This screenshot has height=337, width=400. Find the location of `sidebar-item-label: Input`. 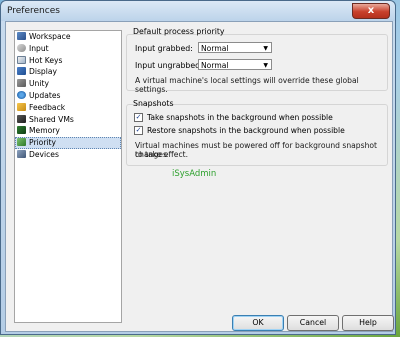

sidebar-item-label: Input is located at coordinates (39, 48).